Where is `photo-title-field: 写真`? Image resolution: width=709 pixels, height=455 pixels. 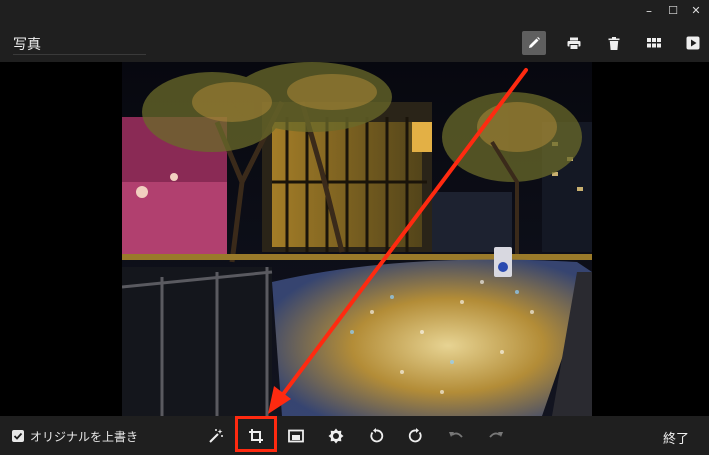 photo-title-field: 写真 is located at coordinates (79, 44).